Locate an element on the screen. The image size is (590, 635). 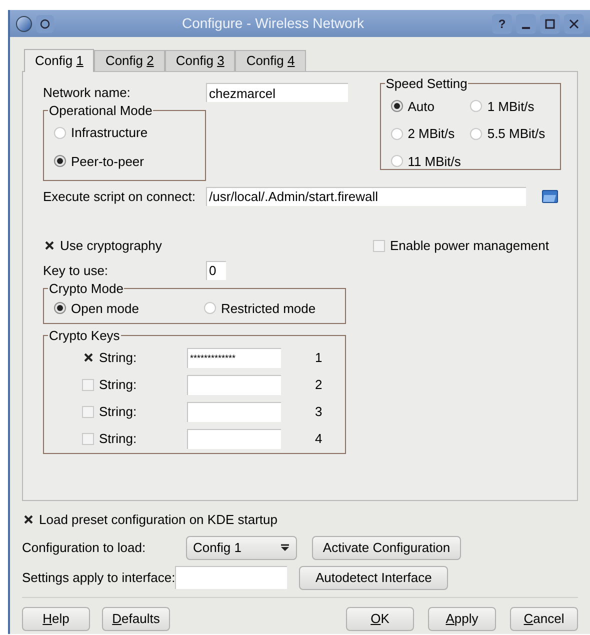
minimize-button is located at coordinates (526, 24).